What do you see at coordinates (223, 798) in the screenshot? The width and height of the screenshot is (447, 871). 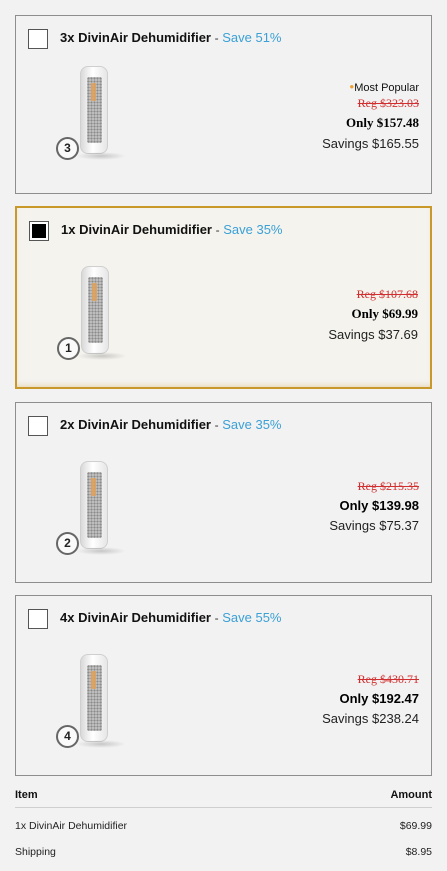 I see `summary-header: Item Amount` at bounding box center [223, 798].